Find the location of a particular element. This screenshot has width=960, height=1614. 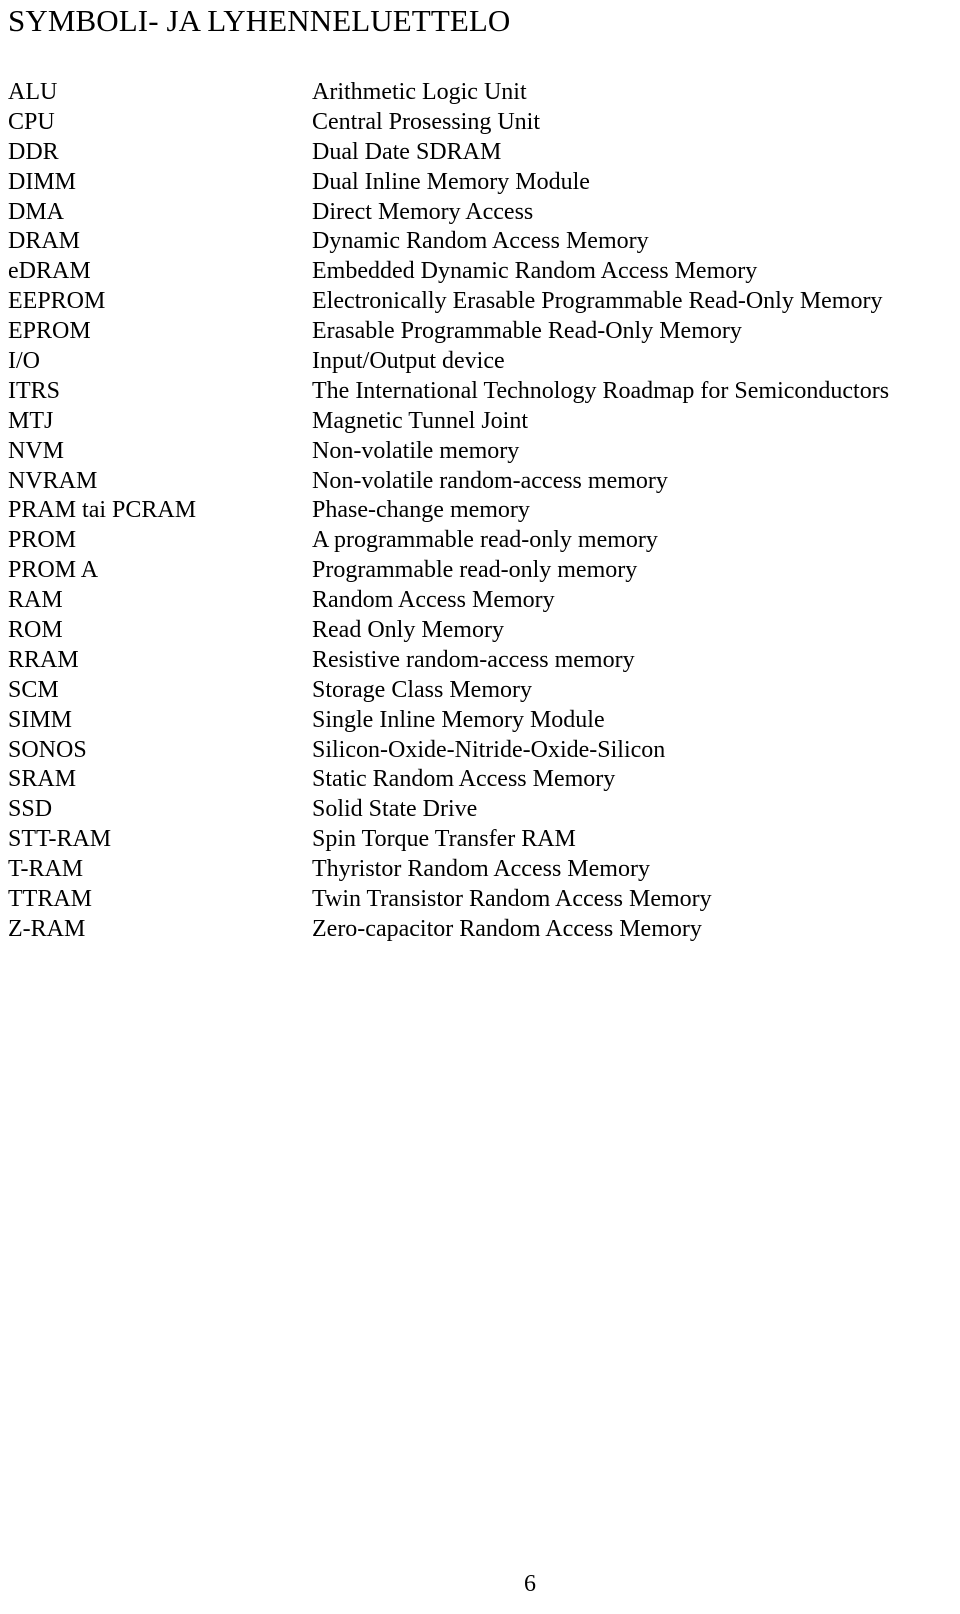

abbreviation-definition: Magnetic Tunnel Joint is located at coordinates (420, 420).